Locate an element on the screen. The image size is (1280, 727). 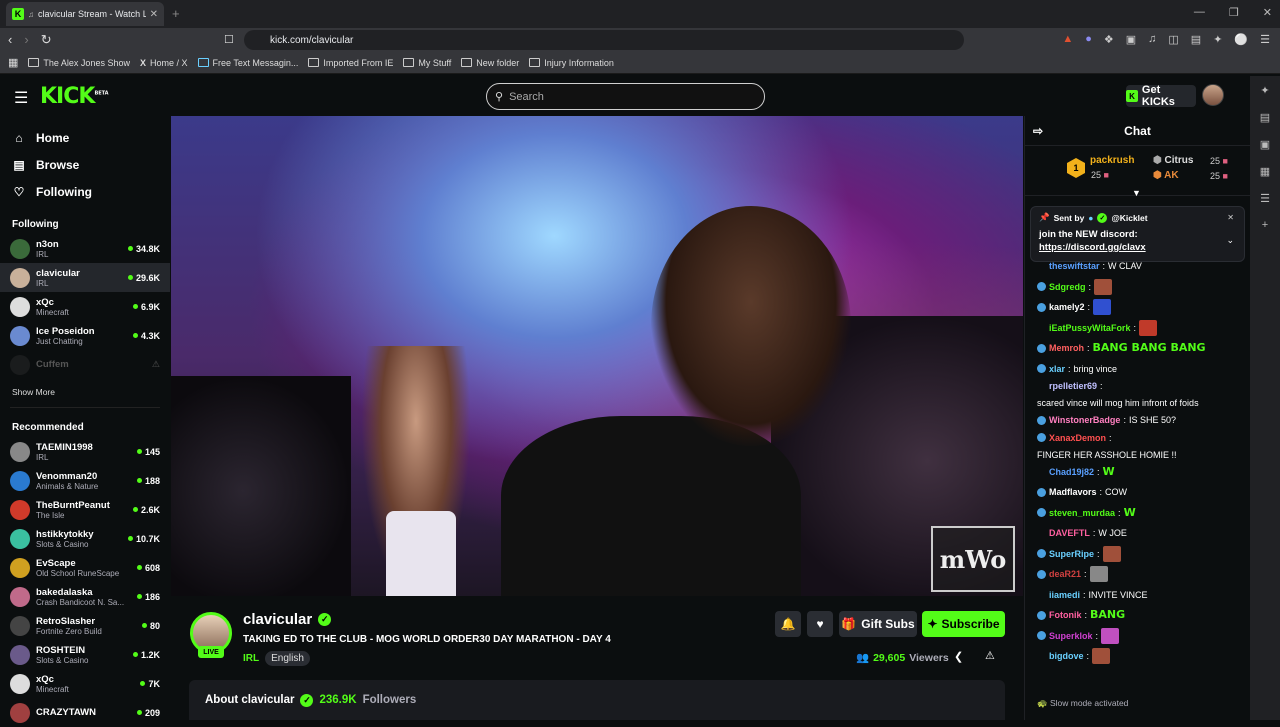
chat-username: SuperRipe is located at coordinates (1071, 554).